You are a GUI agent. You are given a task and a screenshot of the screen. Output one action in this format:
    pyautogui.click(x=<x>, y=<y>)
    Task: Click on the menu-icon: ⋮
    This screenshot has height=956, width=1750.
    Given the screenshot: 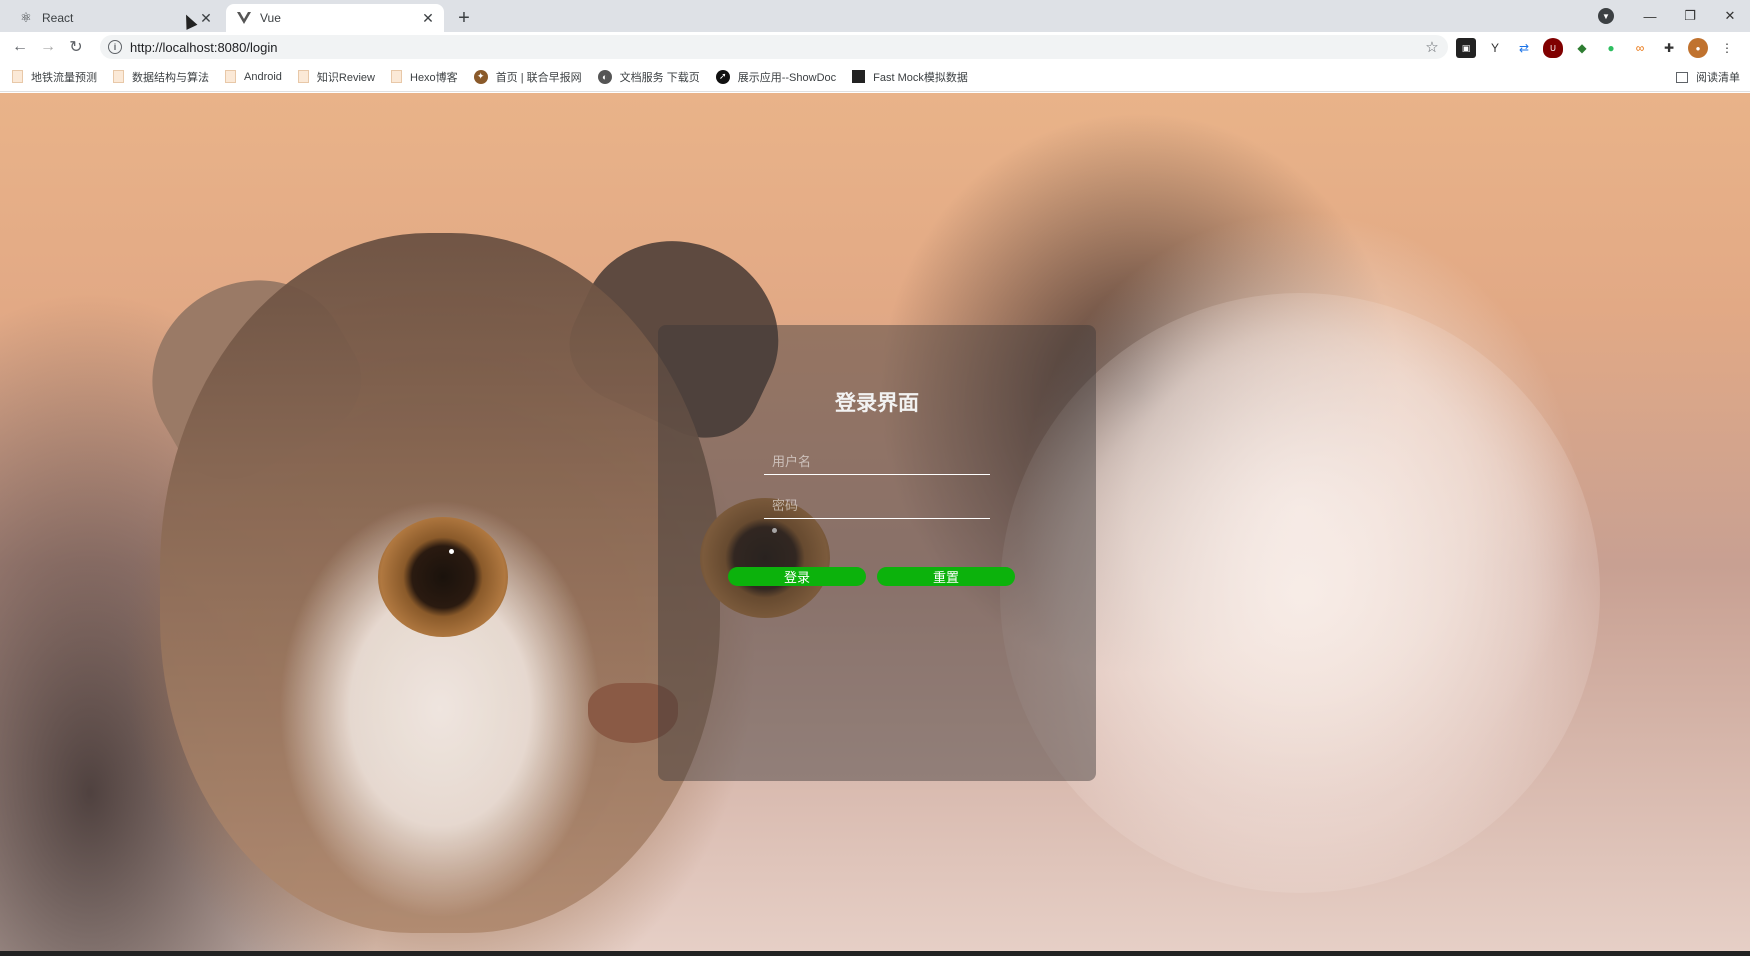 What is the action you would take?
    pyautogui.click(x=1727, y=48)
    